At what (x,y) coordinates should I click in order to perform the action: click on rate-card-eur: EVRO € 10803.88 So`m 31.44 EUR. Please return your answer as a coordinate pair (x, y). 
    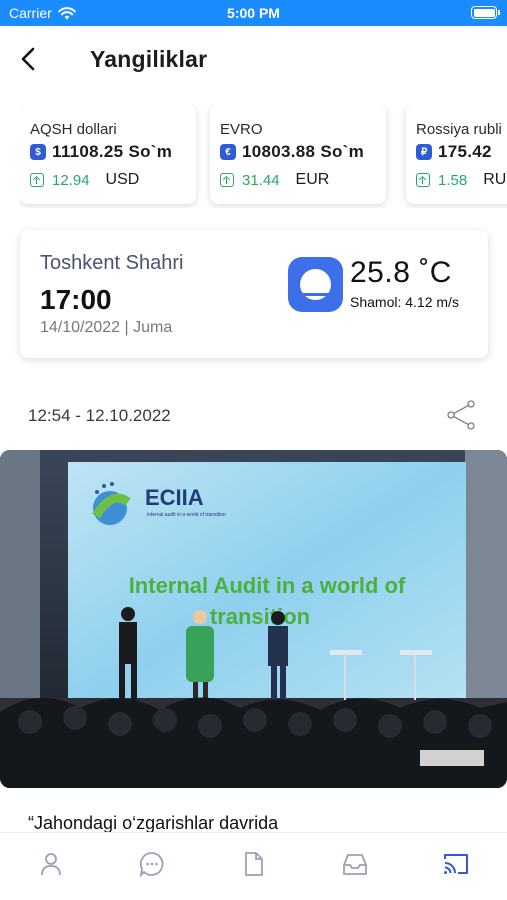
    Looking at the image, I should click on (298, 154).